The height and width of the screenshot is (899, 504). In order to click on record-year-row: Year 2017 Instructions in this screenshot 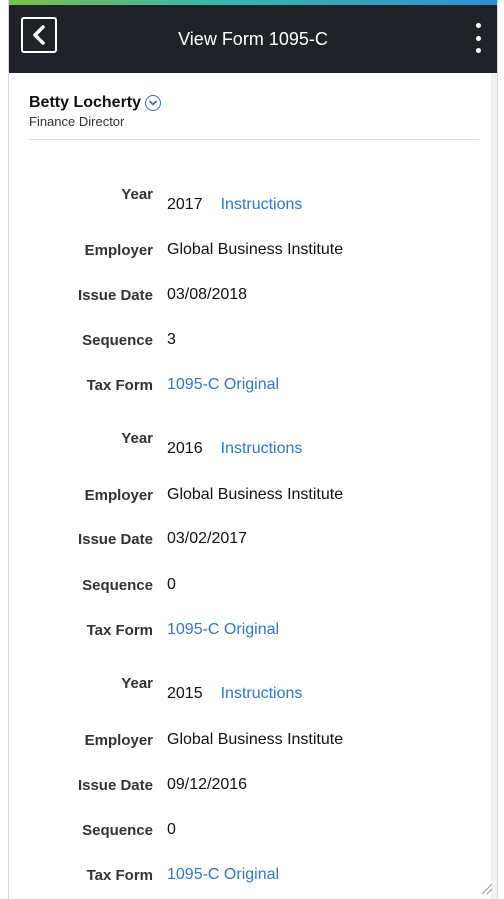, I will do `click(254, 200)`.